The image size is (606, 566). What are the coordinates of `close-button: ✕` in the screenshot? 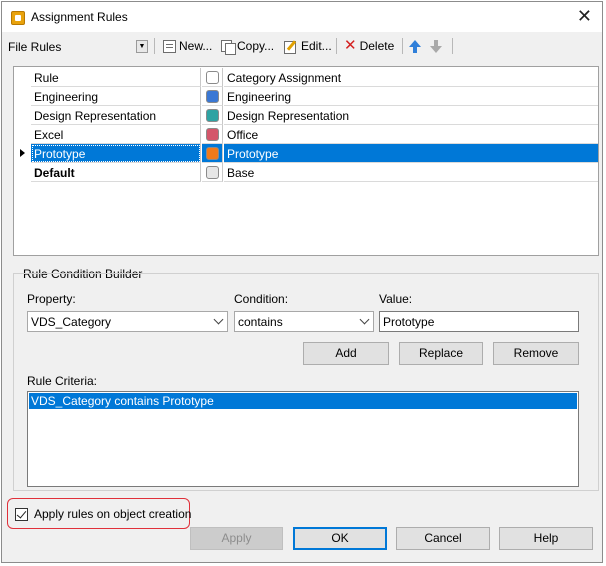 It's located at (584, 16).